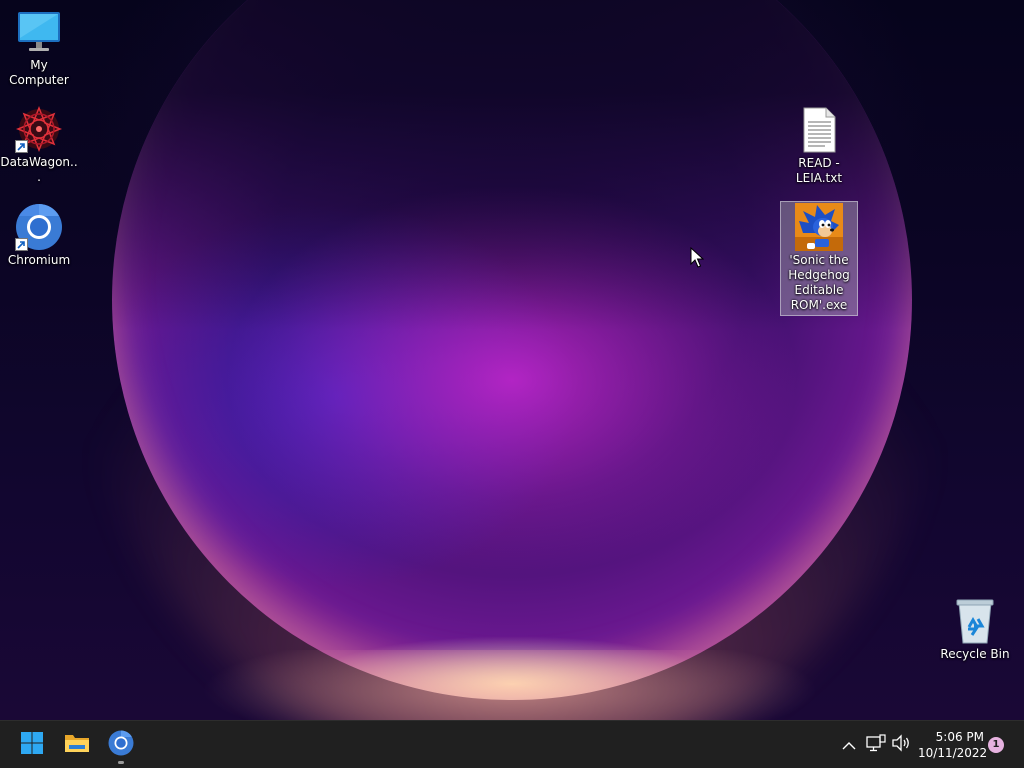 The image size is (1024, 768). I want to click on text-file-icon, so click(819, 130).